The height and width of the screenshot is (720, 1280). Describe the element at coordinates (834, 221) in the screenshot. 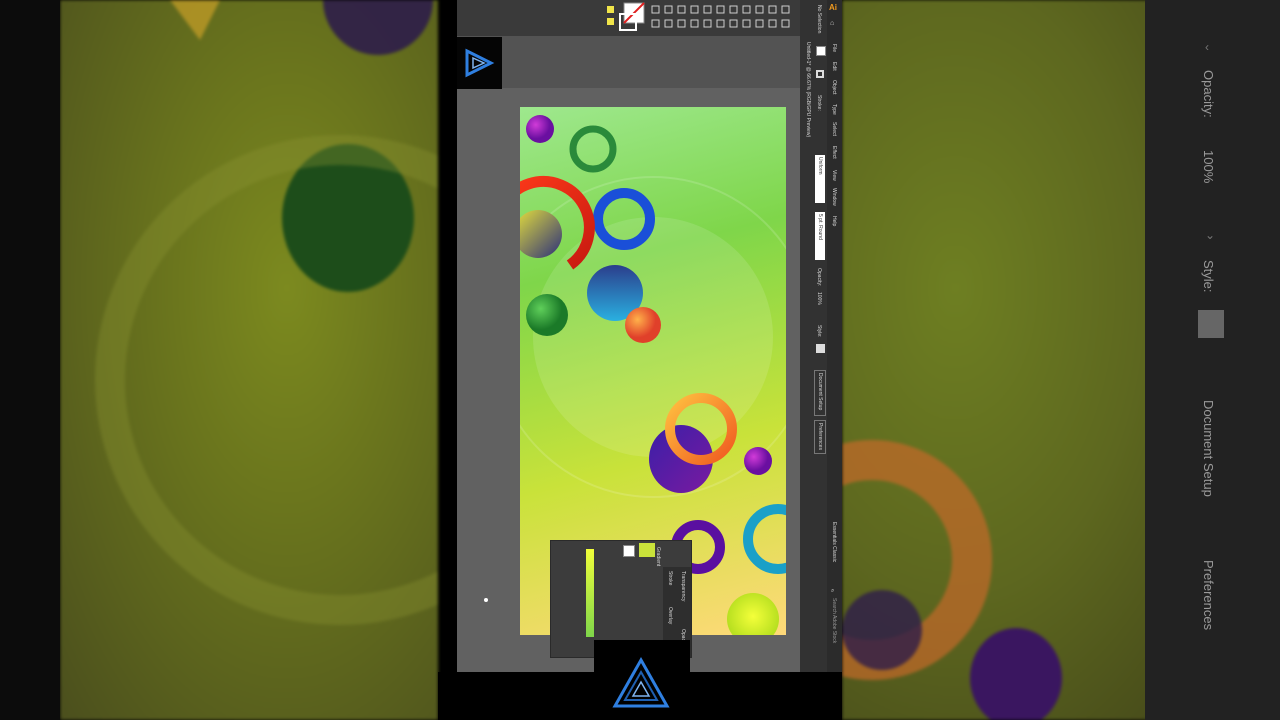

I see `menu-help: Help` at that location.